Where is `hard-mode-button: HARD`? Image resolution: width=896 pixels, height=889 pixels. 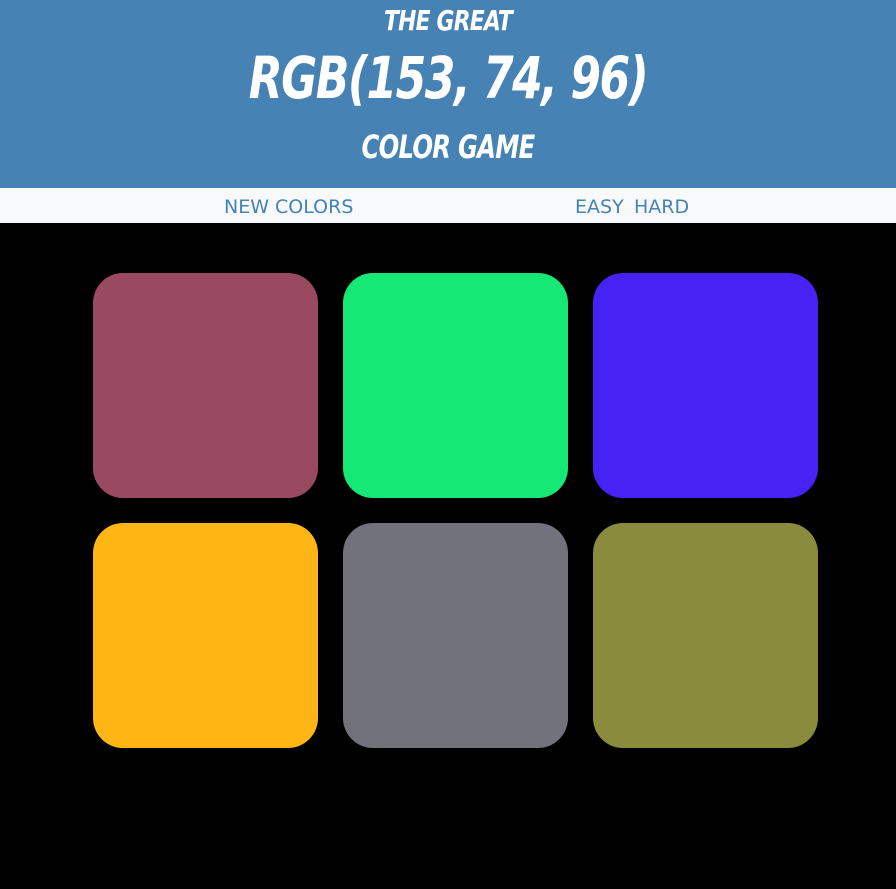
hard-mode-button: HARD is located at coordinates (661, 205).